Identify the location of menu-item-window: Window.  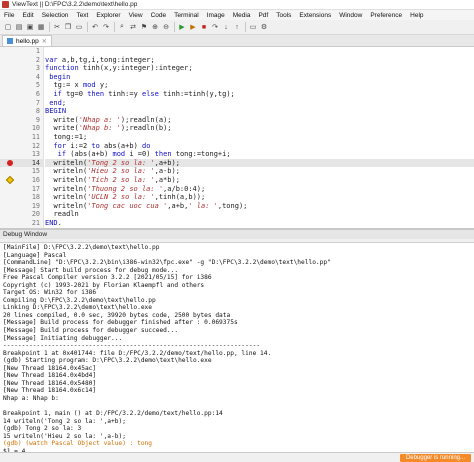
(350, 15).